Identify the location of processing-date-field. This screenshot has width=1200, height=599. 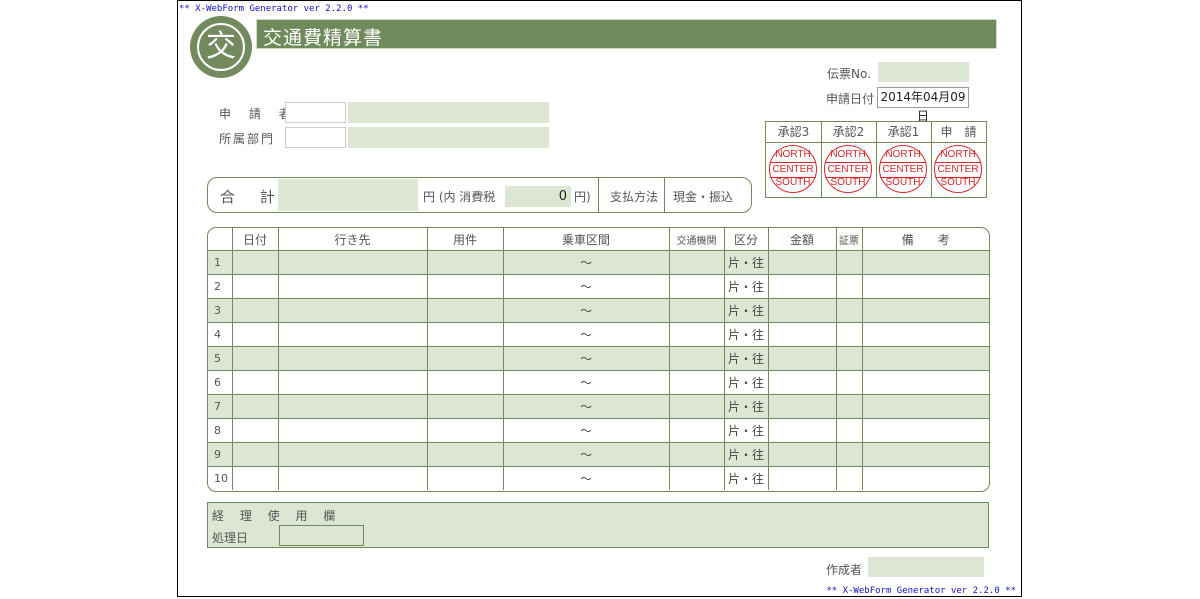
(321, 535).